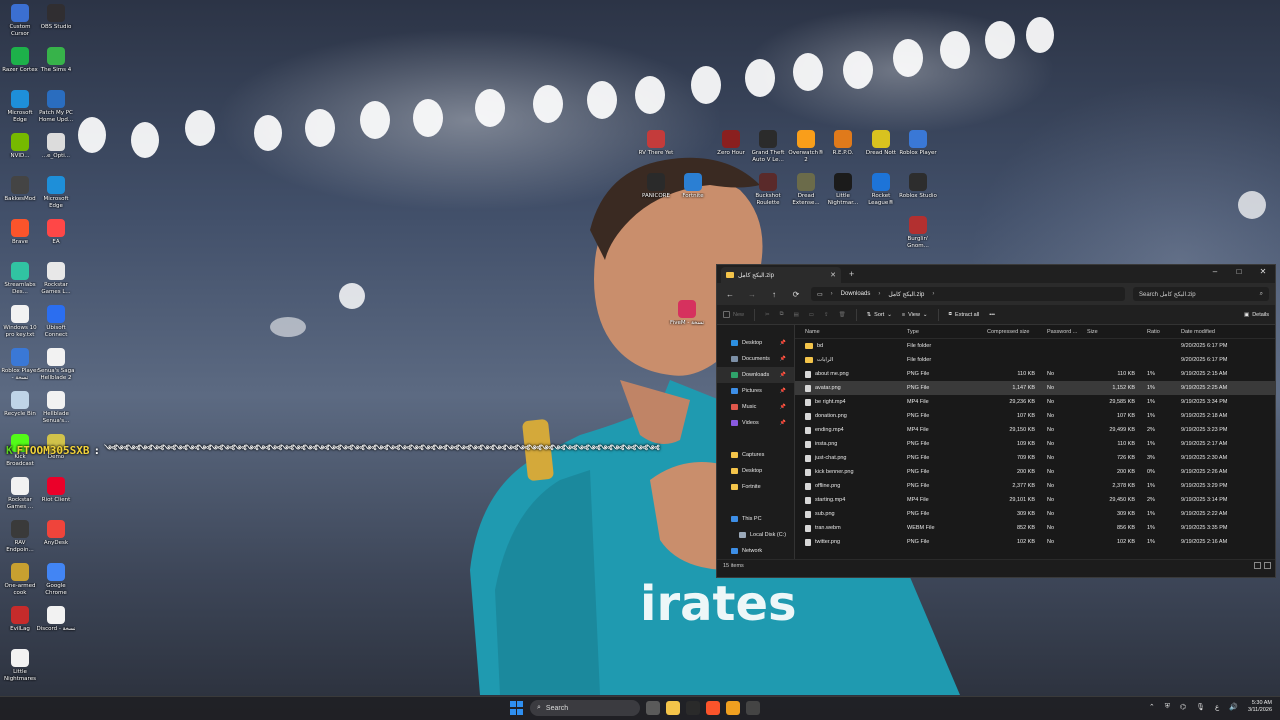 The width and height of the screenshot is (1280, 720). I want to click on desktop-icon: Recycle Bin, so click(20, 404).